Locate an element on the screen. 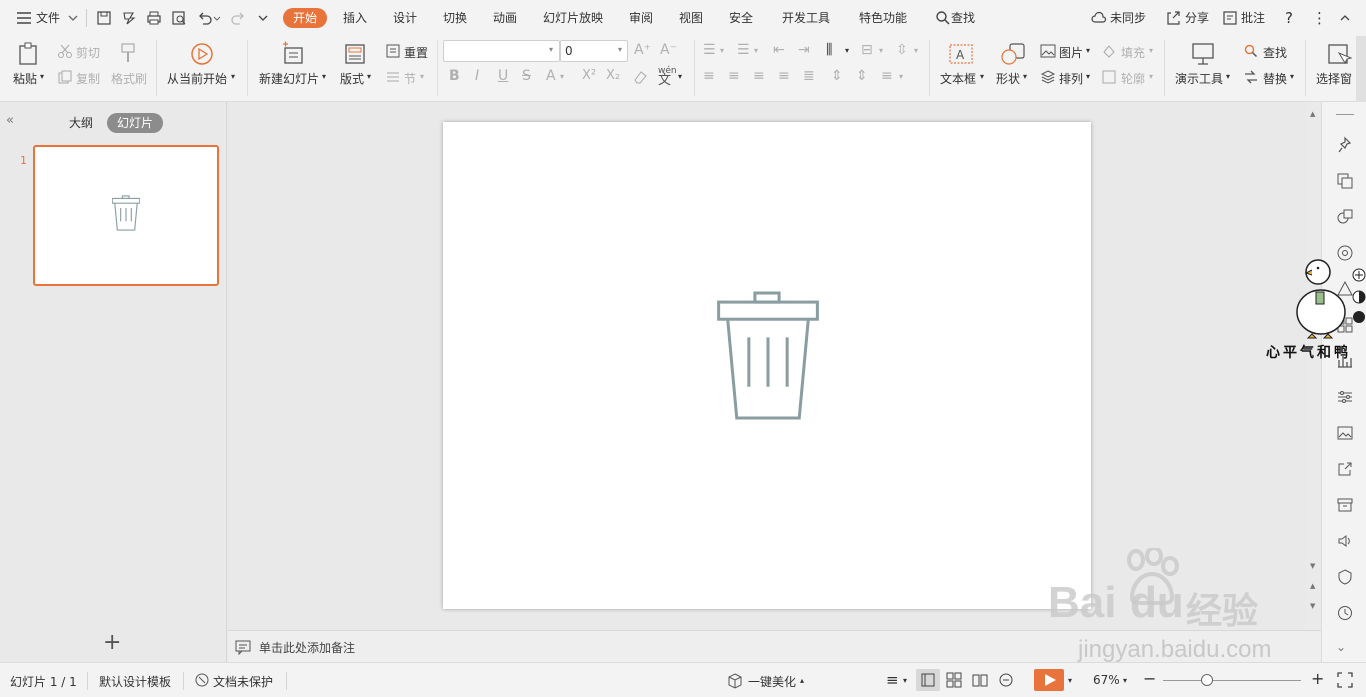 This screenshot has height=697, width=1366. zoom-slider is located at coordinates (1232, 680).